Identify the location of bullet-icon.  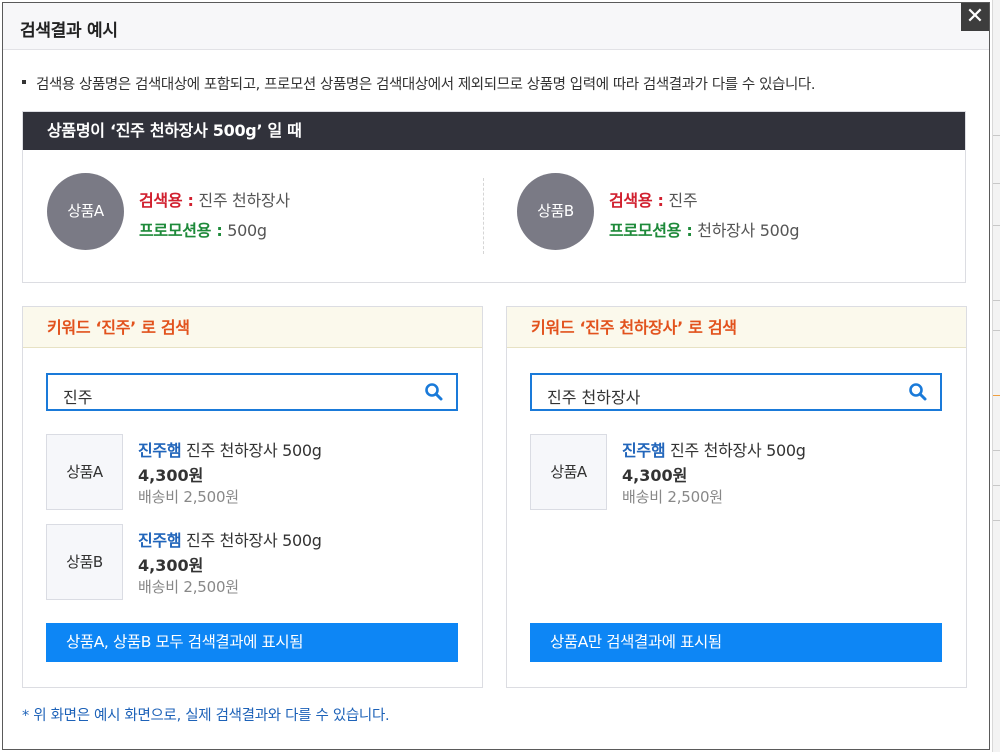
(24, 82).